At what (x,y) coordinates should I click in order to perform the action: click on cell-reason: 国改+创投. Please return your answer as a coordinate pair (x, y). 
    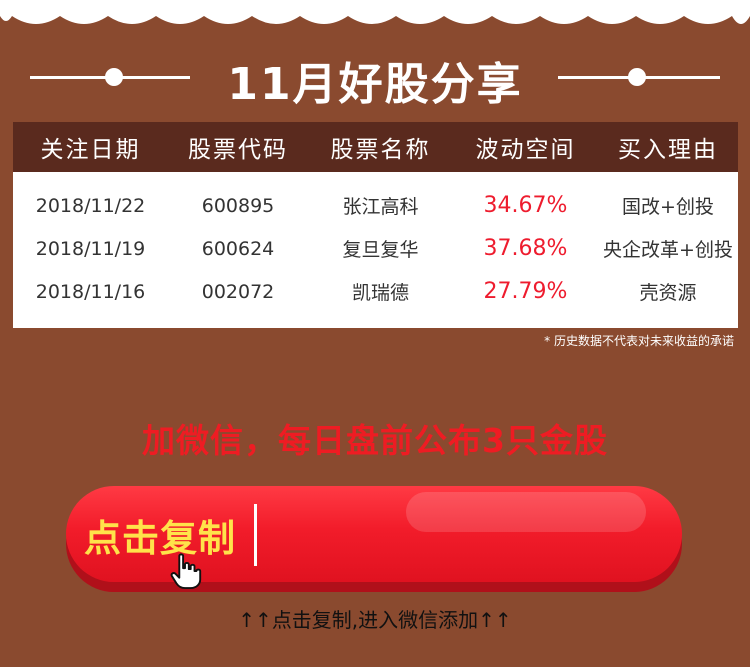
    Looking at the image, I should click on (668, 207).